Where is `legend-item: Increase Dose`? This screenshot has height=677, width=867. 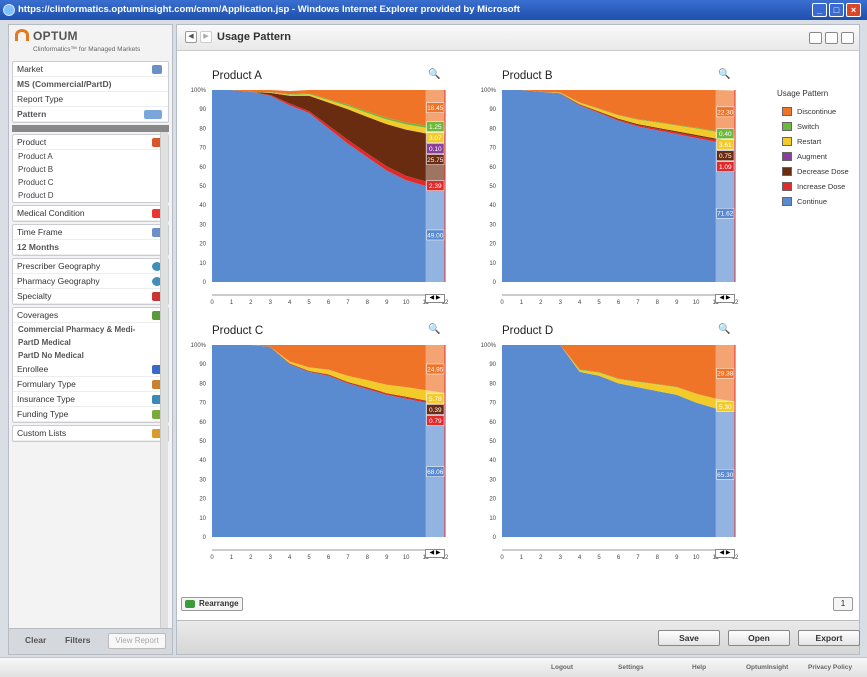 legend-item: Increase Dose is located at coordinates (817, 188).